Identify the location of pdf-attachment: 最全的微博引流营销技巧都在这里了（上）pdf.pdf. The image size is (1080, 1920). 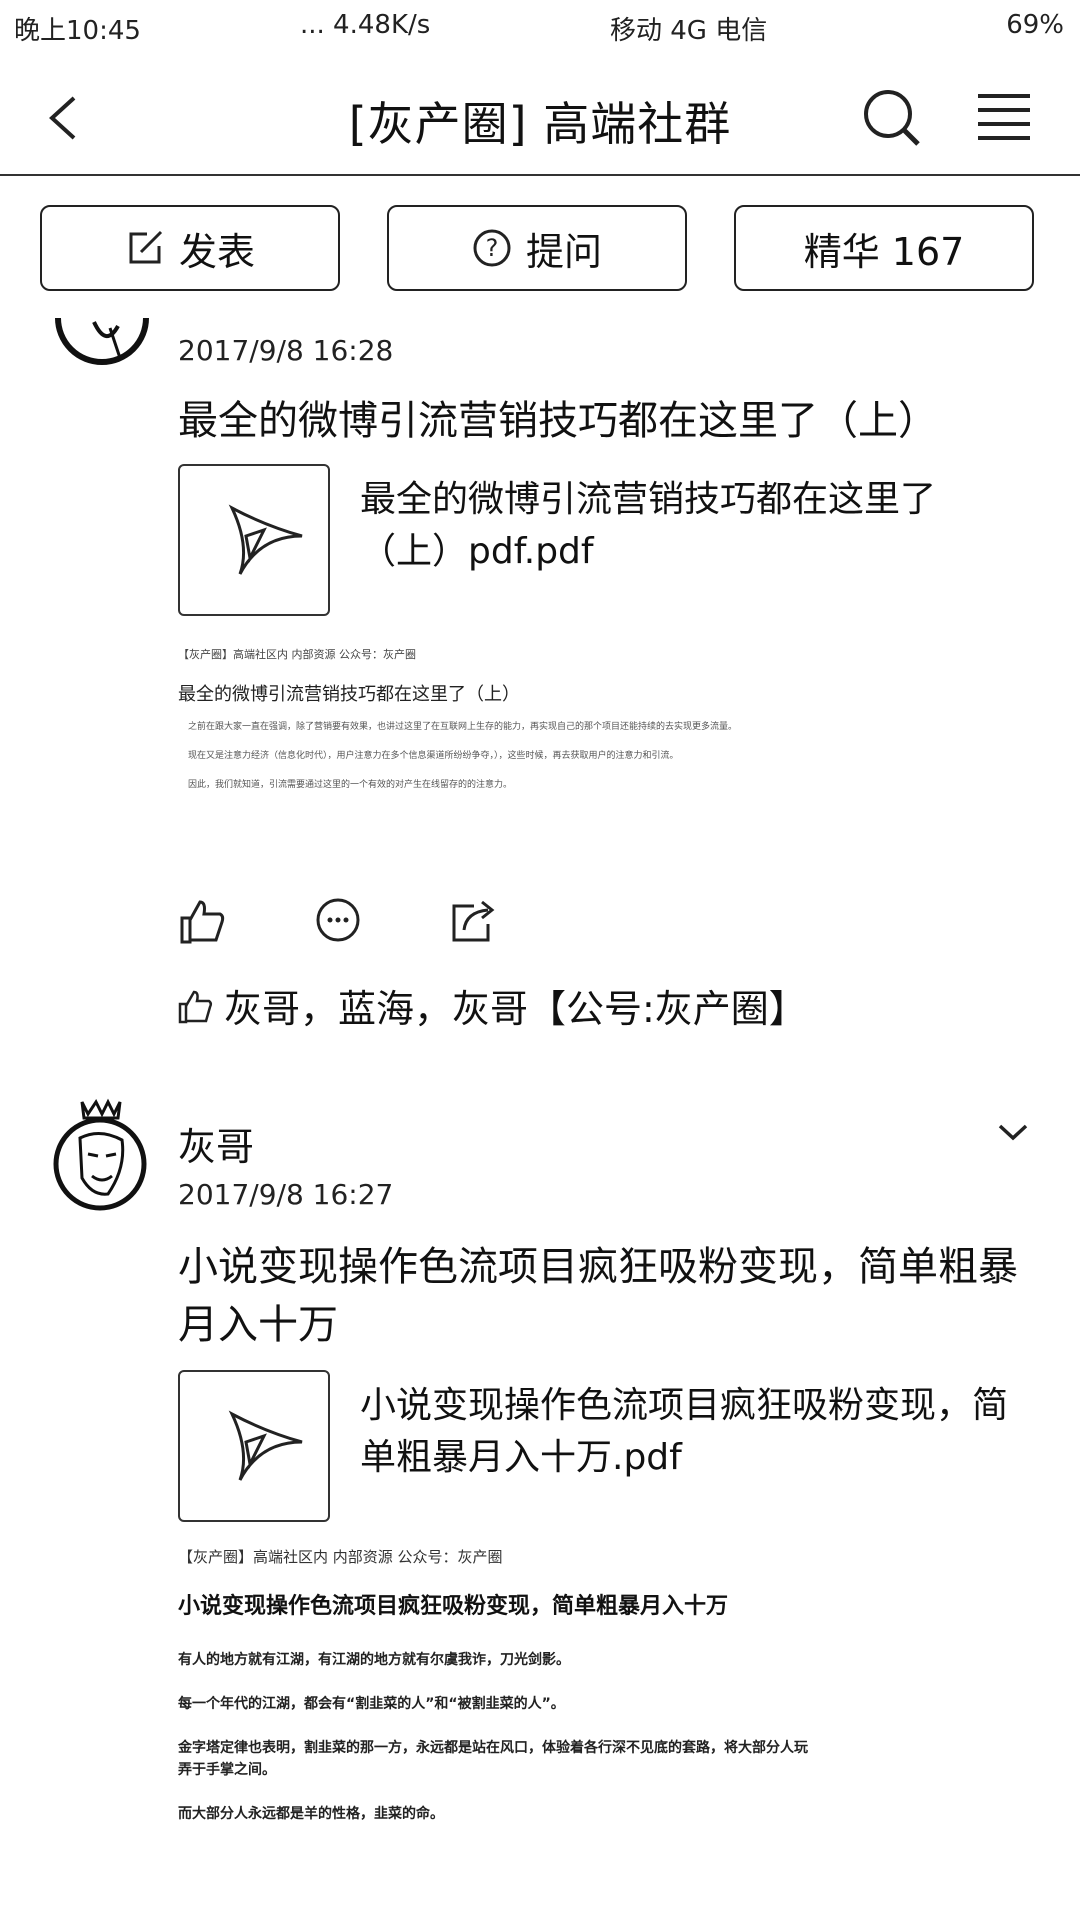
(608, 544).